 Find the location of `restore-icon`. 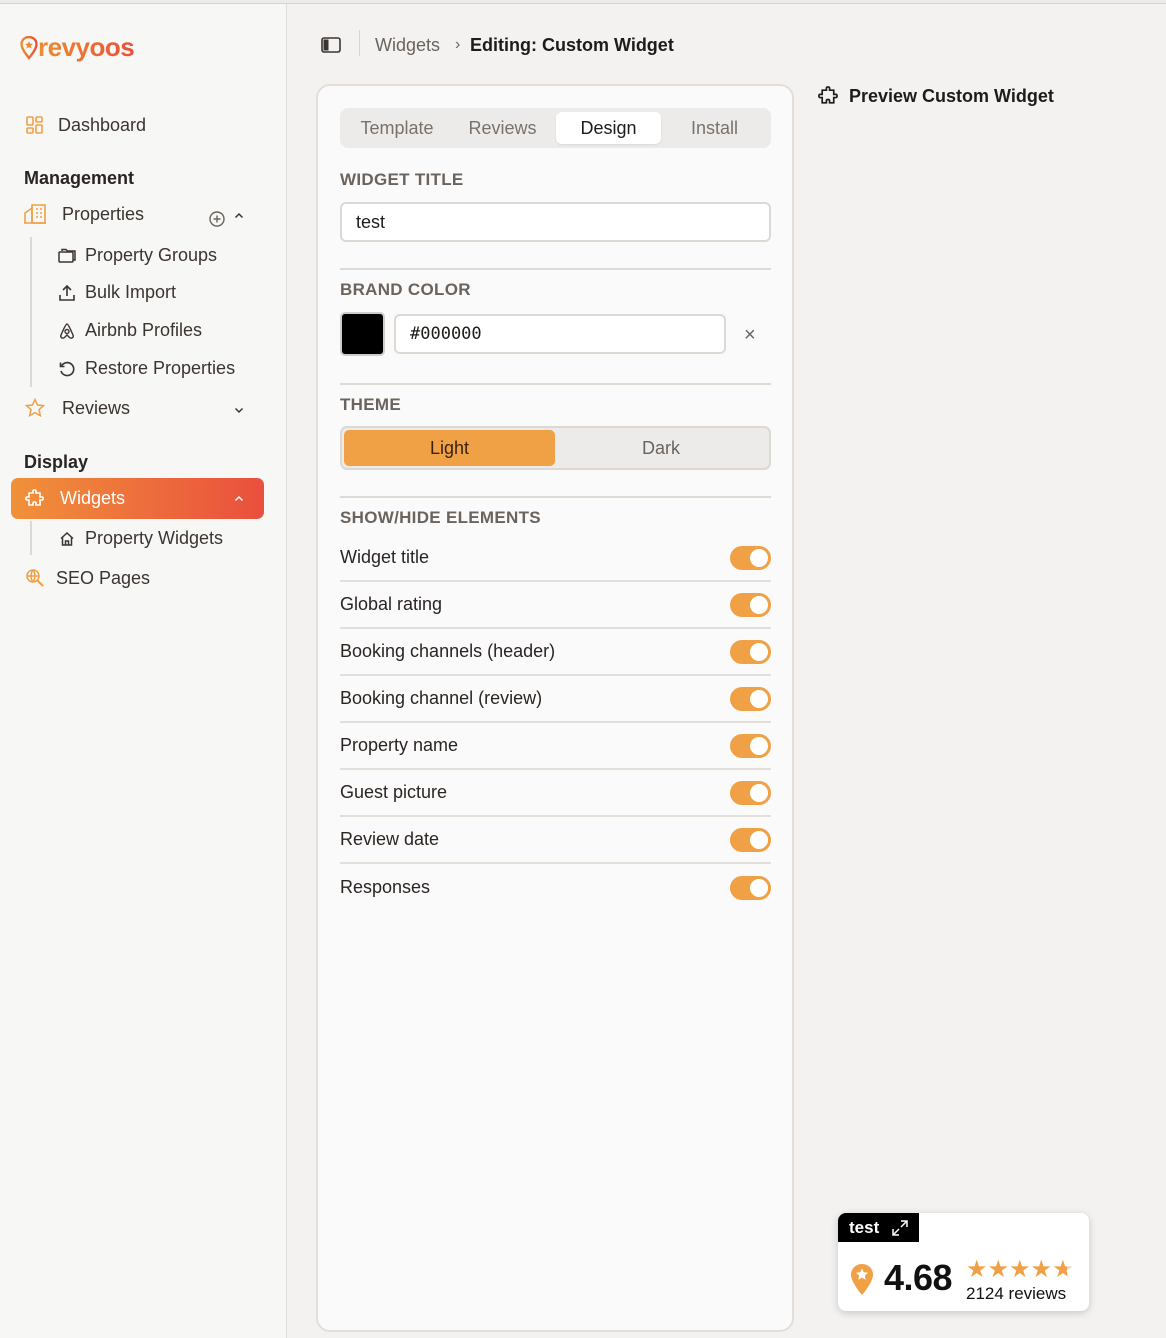

restore-icon is located at coordinates (67, 369).